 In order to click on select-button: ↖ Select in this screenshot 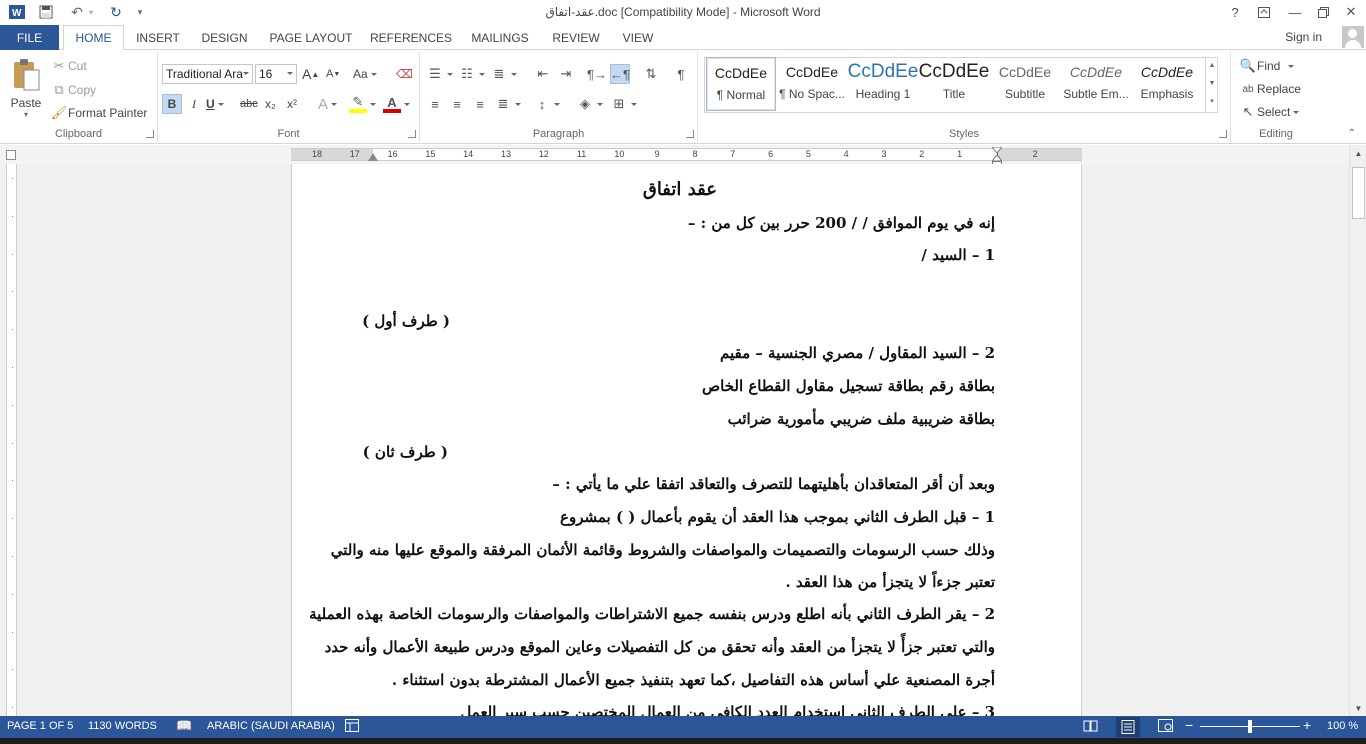, I will do `click(1269, 112)`.